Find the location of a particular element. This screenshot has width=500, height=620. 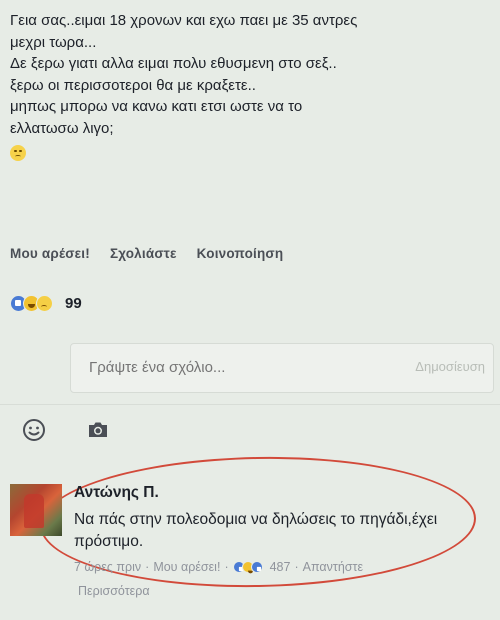

reaction-icons is located at coordinates (31, 303).